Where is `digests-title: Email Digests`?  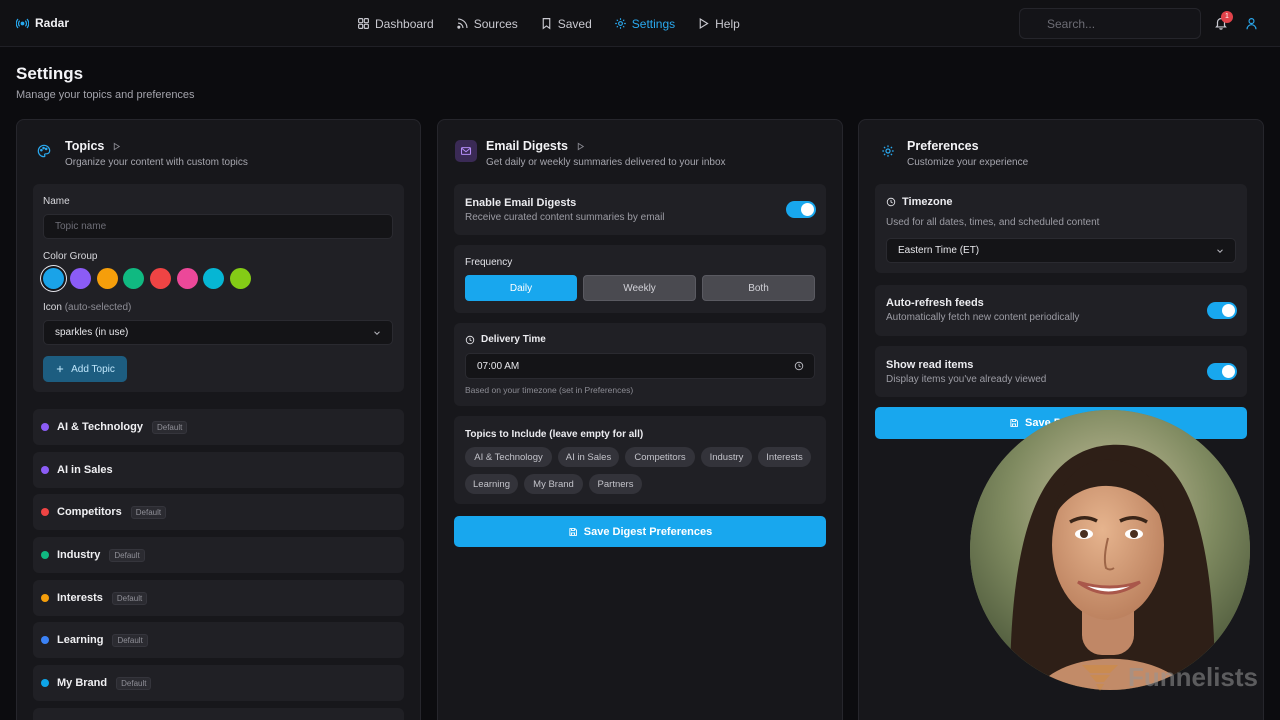 digests-title: Email Digests is located at coordinates (527, 146).